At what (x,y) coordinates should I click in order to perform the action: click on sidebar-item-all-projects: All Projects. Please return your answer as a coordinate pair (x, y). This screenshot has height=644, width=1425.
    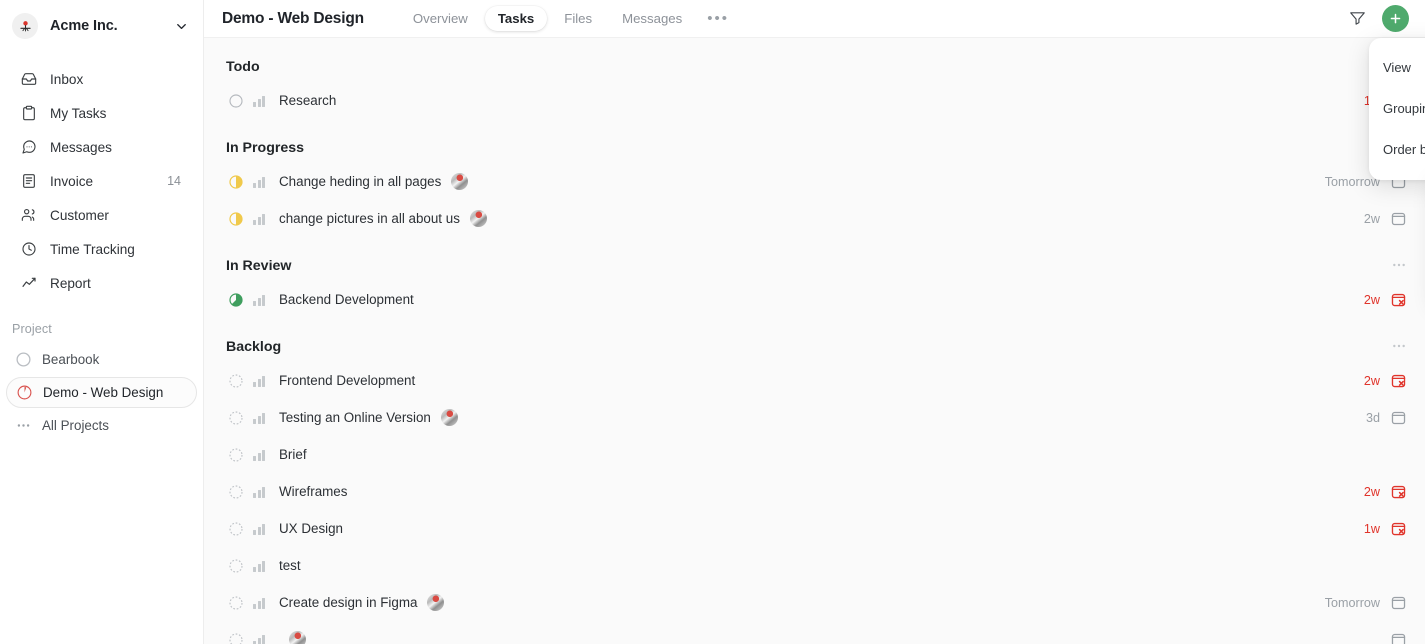
    Looking at the image, I should click on (101, 425).